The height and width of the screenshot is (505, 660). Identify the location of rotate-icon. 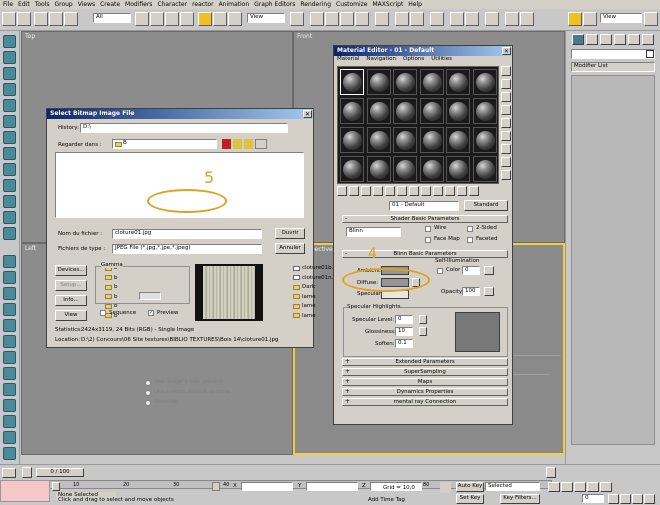
(220, 19).